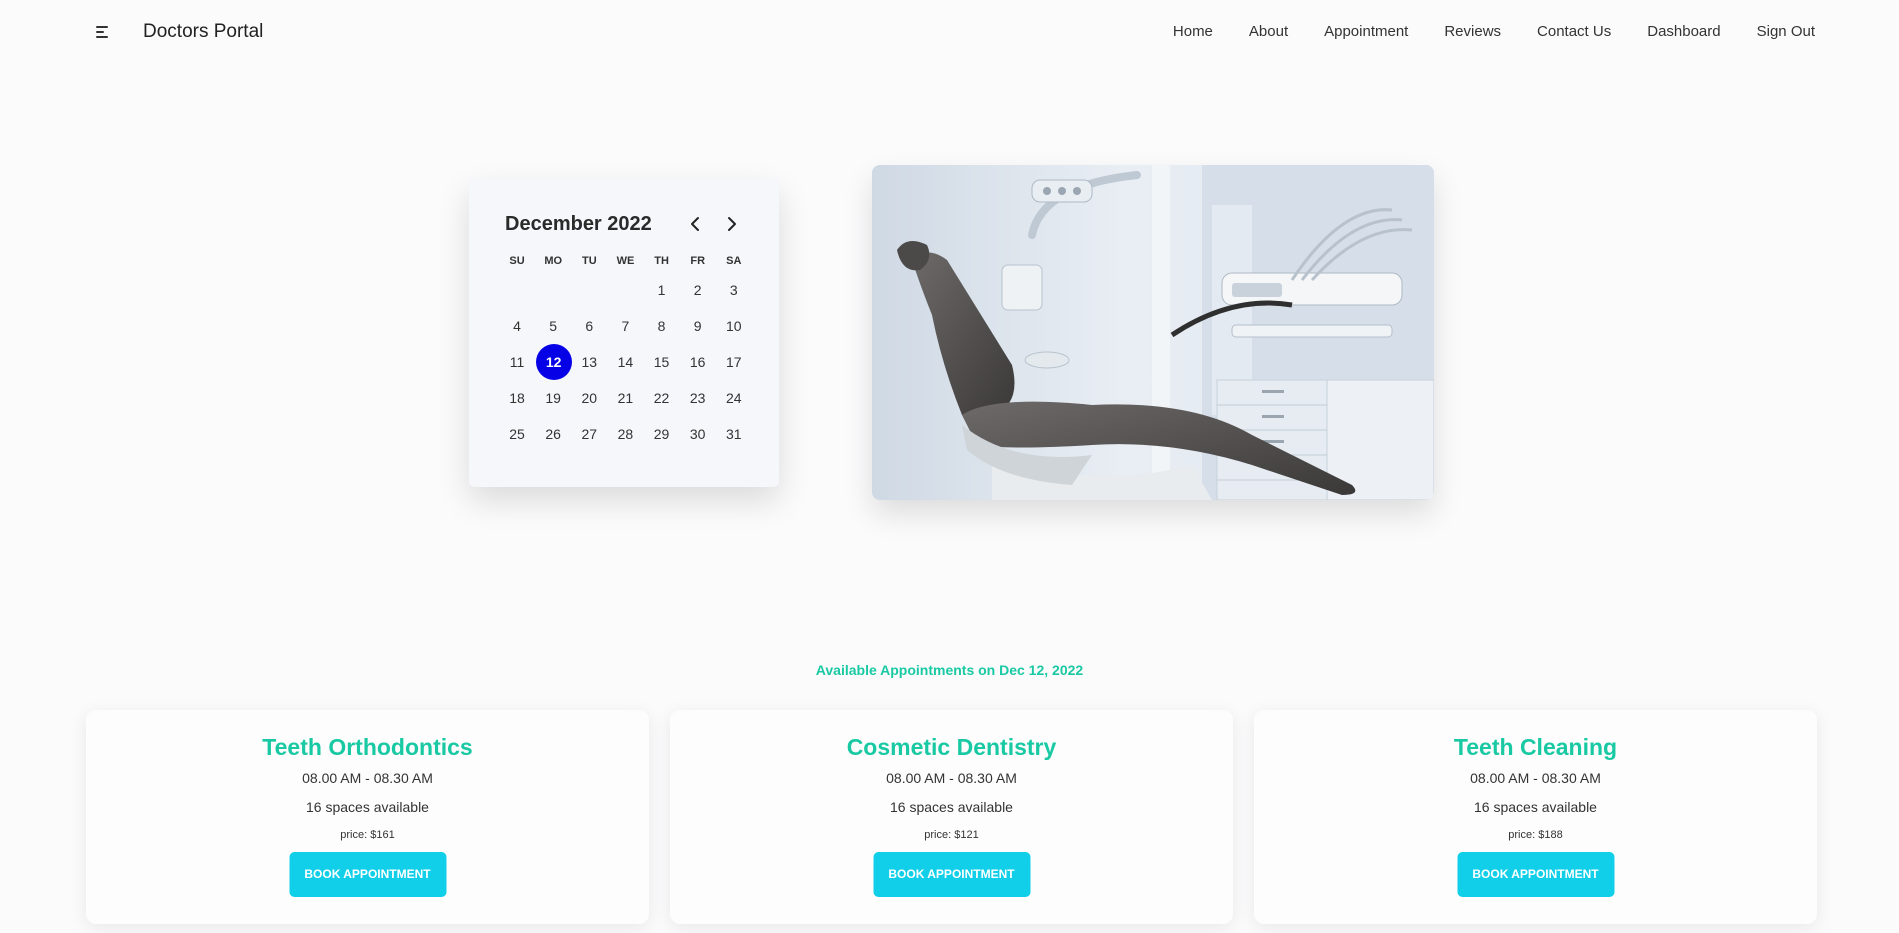 This screenshot has width=1899, height=933. I want to click on calendar-day: 16, so click(698, 362).